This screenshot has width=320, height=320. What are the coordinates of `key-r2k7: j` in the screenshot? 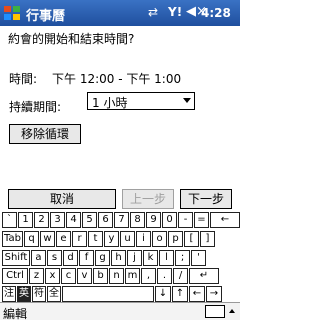 It's located at (134, 258).